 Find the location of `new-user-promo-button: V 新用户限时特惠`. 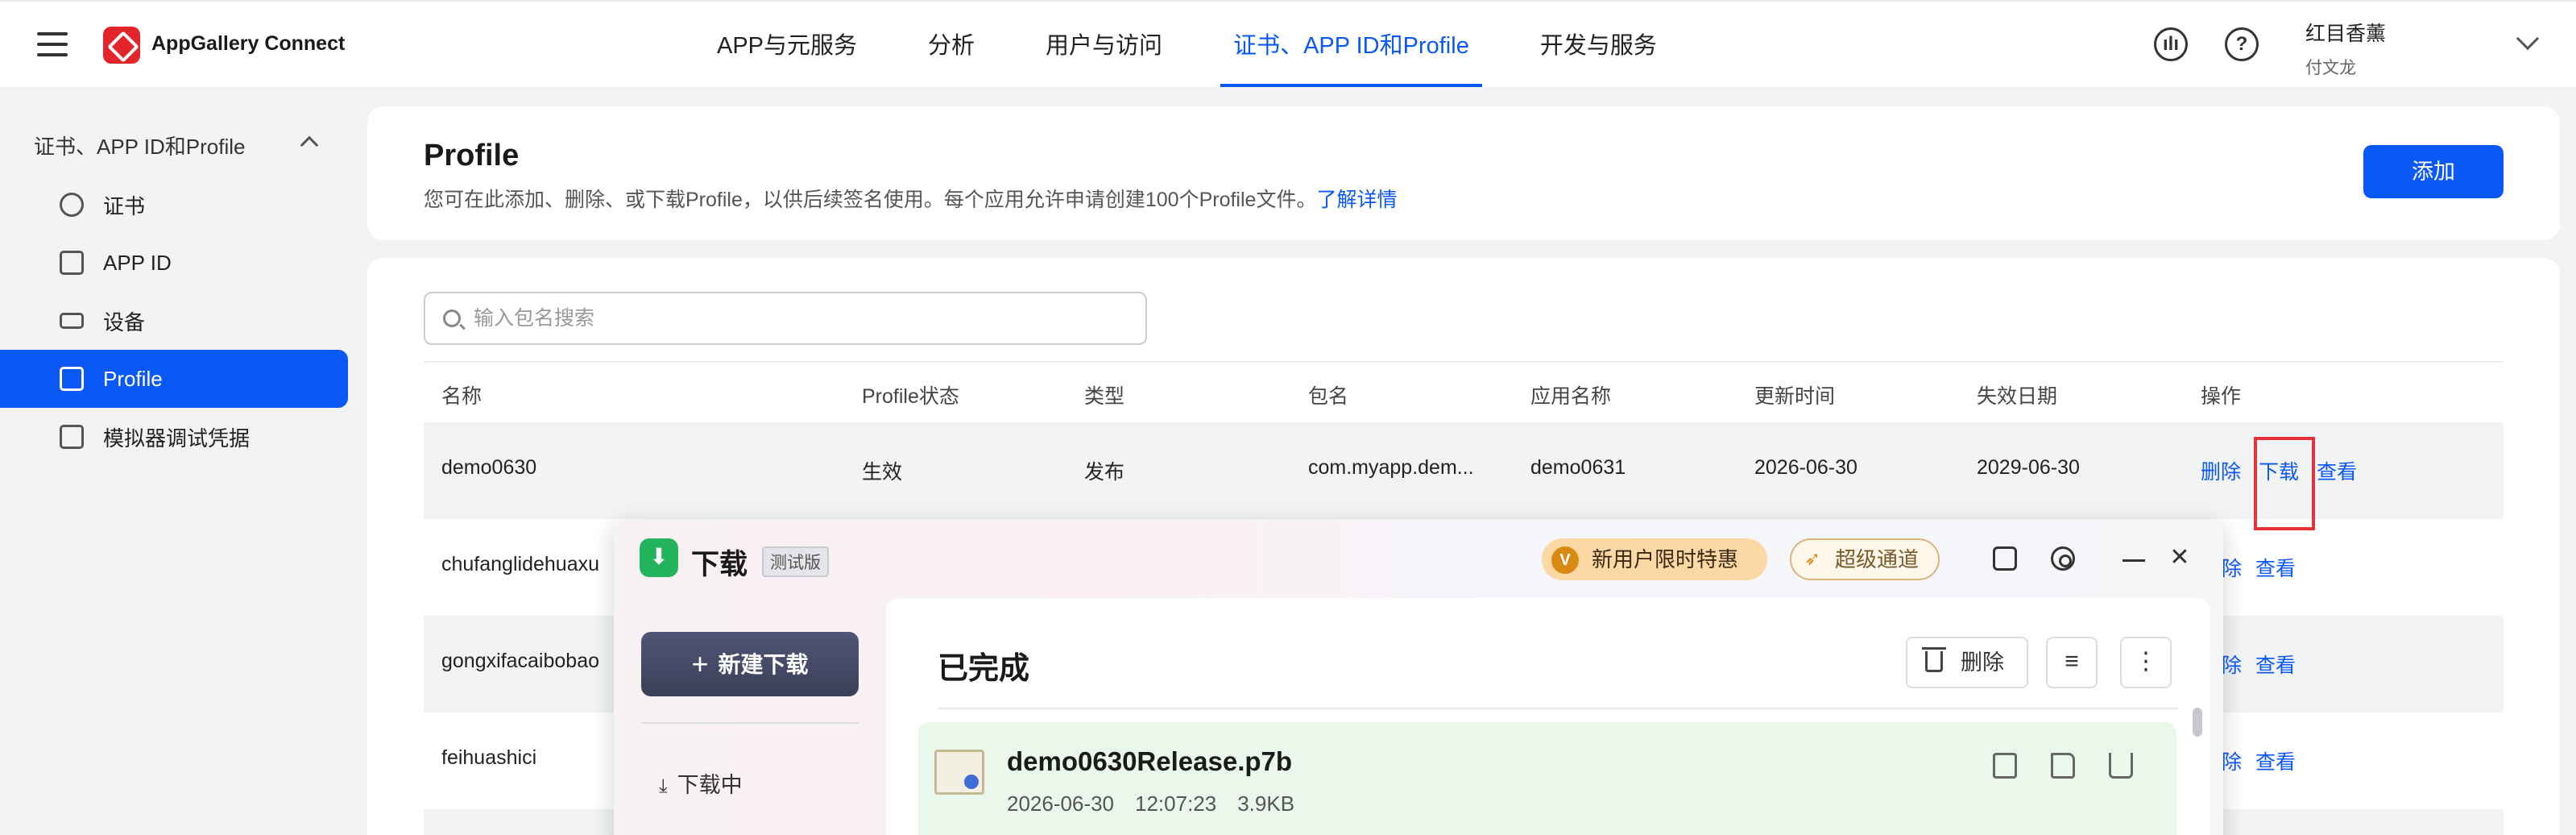

new-user-promo-button: V 新用户限时特惠 is located at coordinates (1654, 559).